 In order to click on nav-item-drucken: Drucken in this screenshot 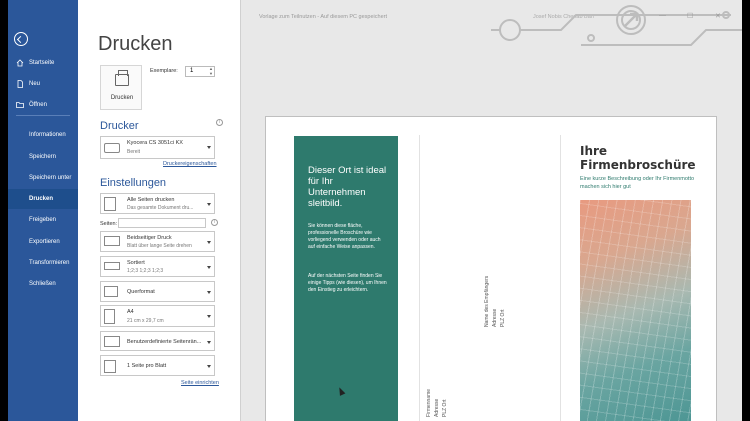, I will do `click(43, 199)`.